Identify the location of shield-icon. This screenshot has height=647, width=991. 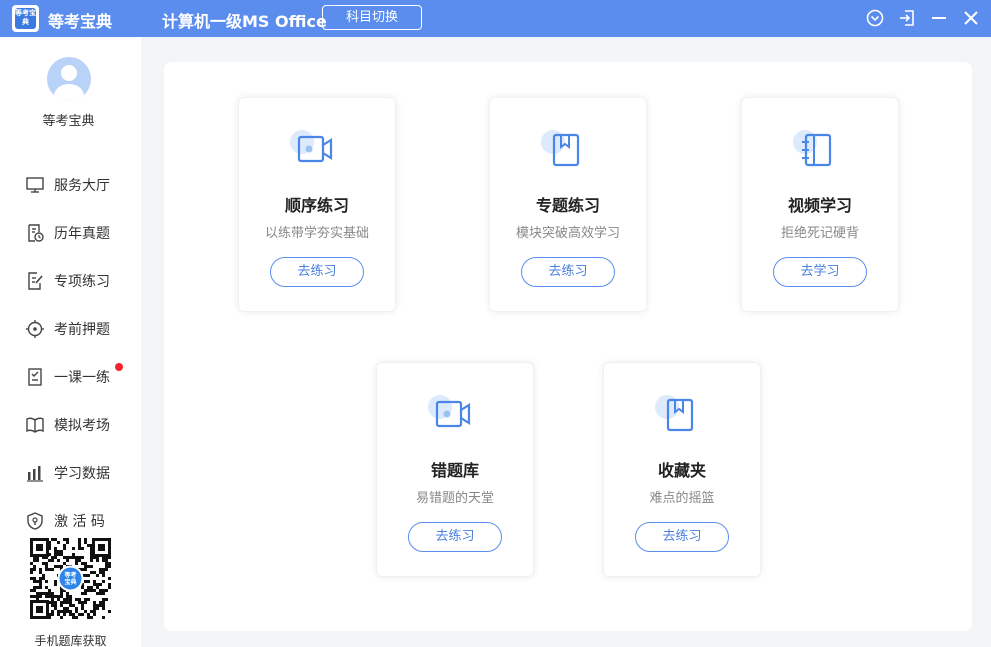
(35, 521).